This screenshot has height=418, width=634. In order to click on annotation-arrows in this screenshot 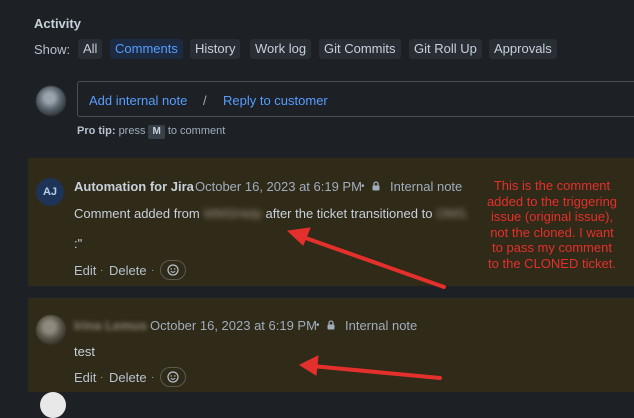, I will do `click(366, 303)`.